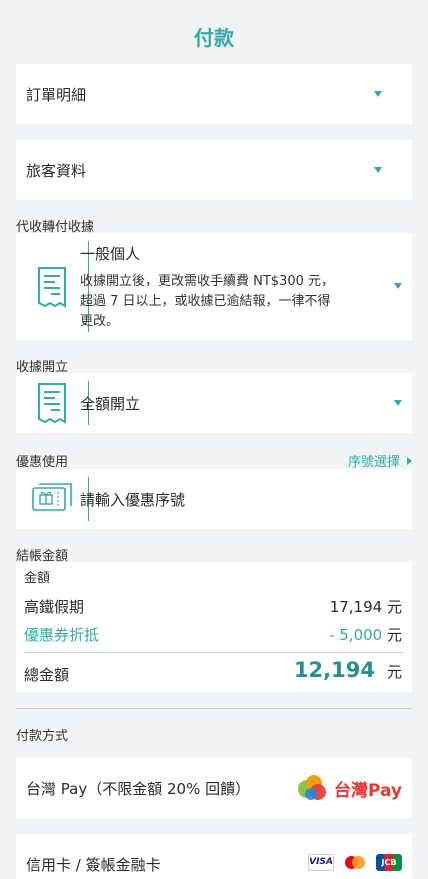 The image size is (428, 879). I want to click on amount-header: 金額, so click(37, 578).